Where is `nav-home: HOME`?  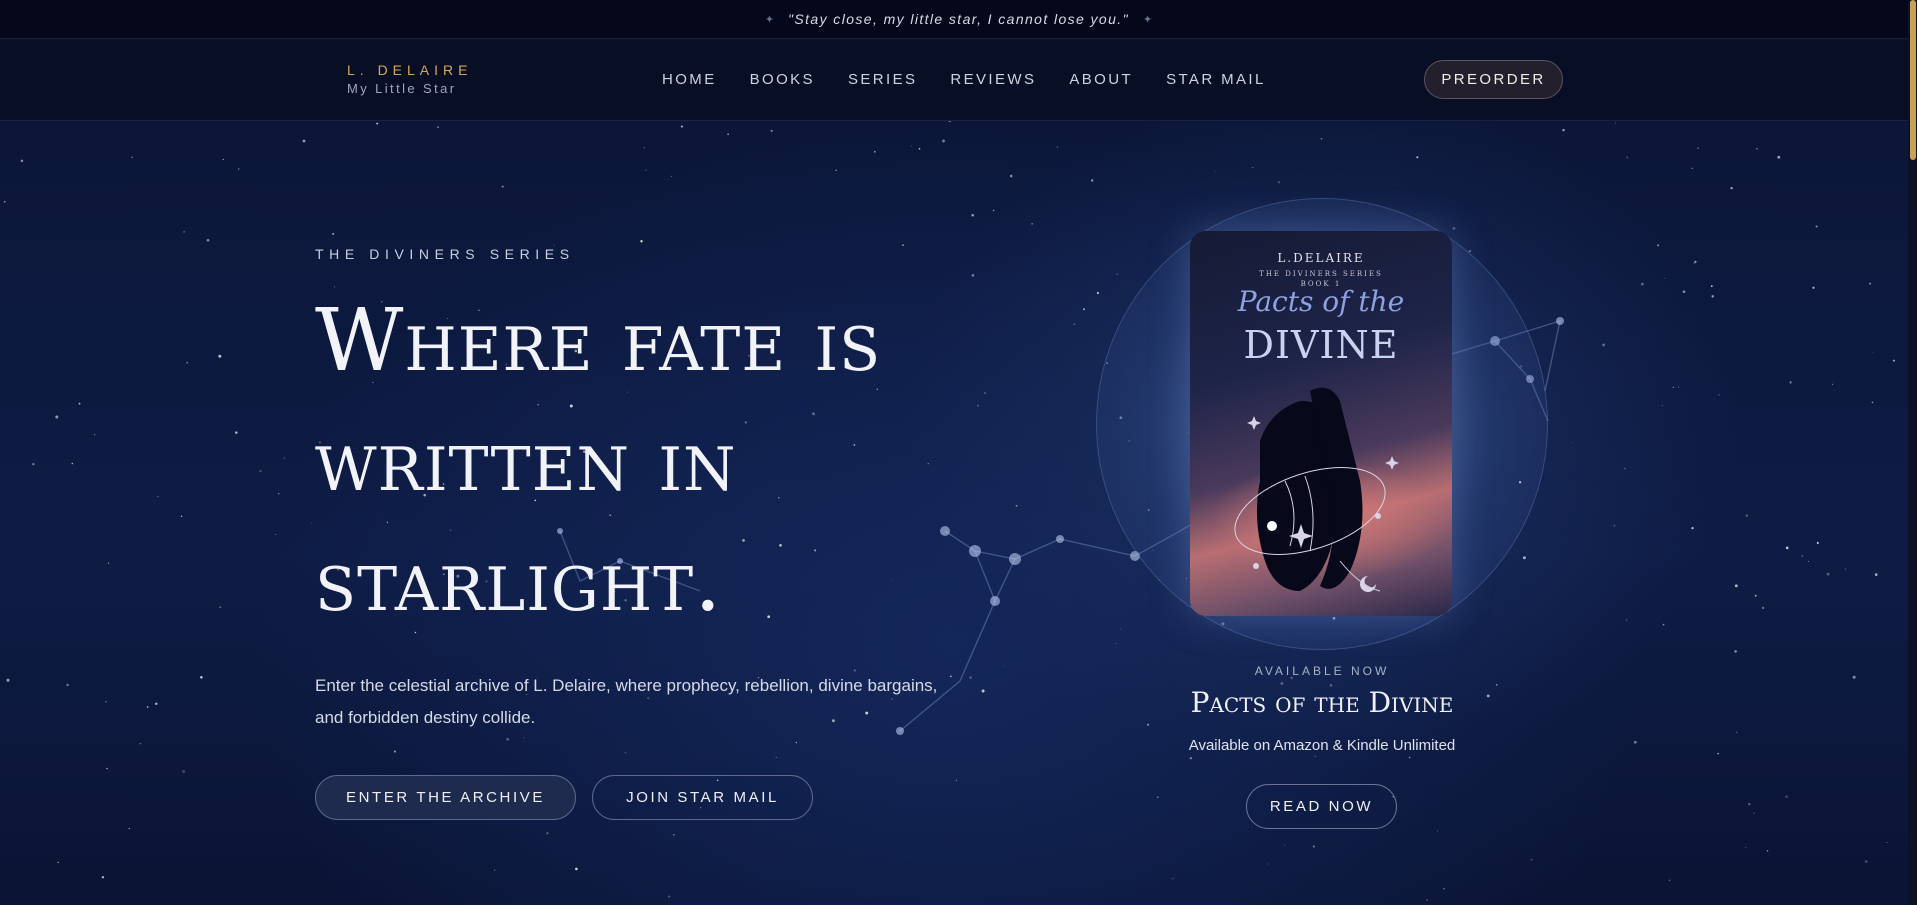
nav-home: HOME is located at coordinates (689, 79).